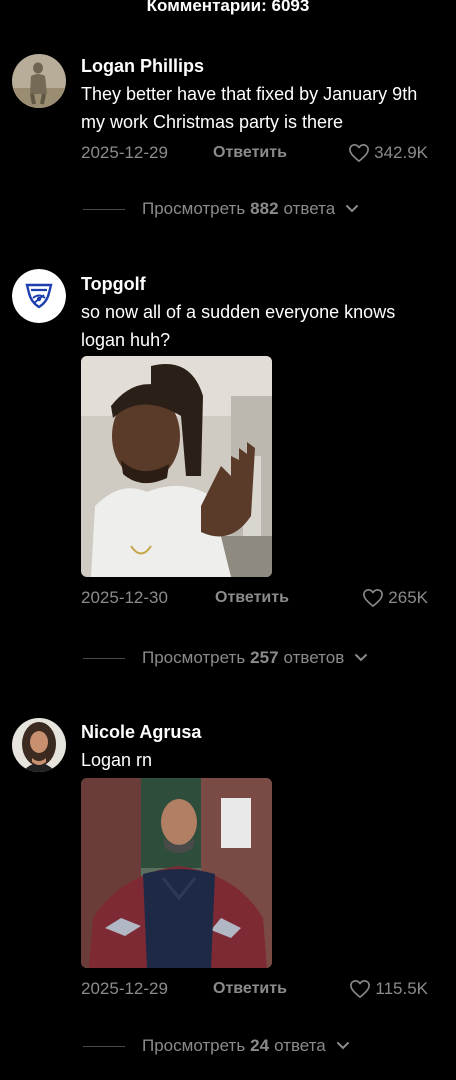 The width and height of the screenshot is (456, 1080). Describe the element at coordinates (314, 657) in the screenshot. I see `view-replies-suffix: ответов` at that location.